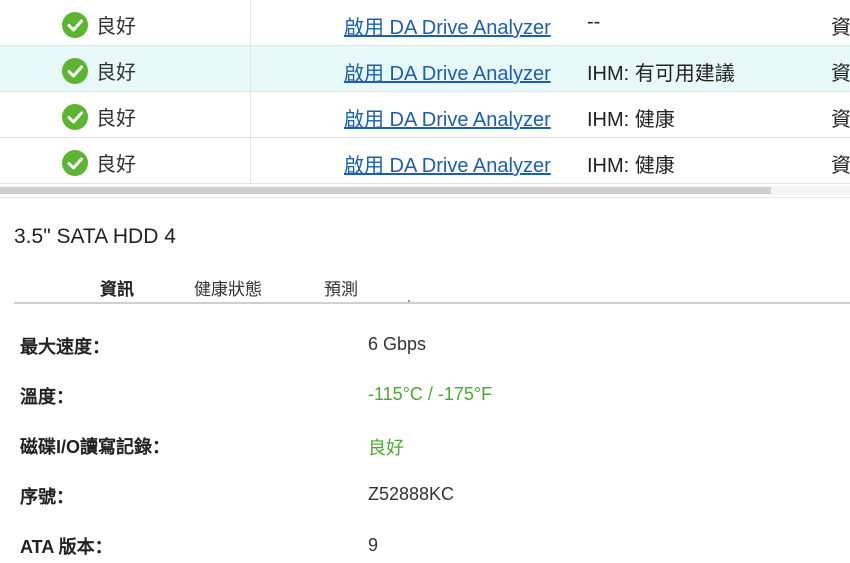 The width and height of the screenshot is (850, 563). I want to click on info-label: 序號：, so click(47, 497).